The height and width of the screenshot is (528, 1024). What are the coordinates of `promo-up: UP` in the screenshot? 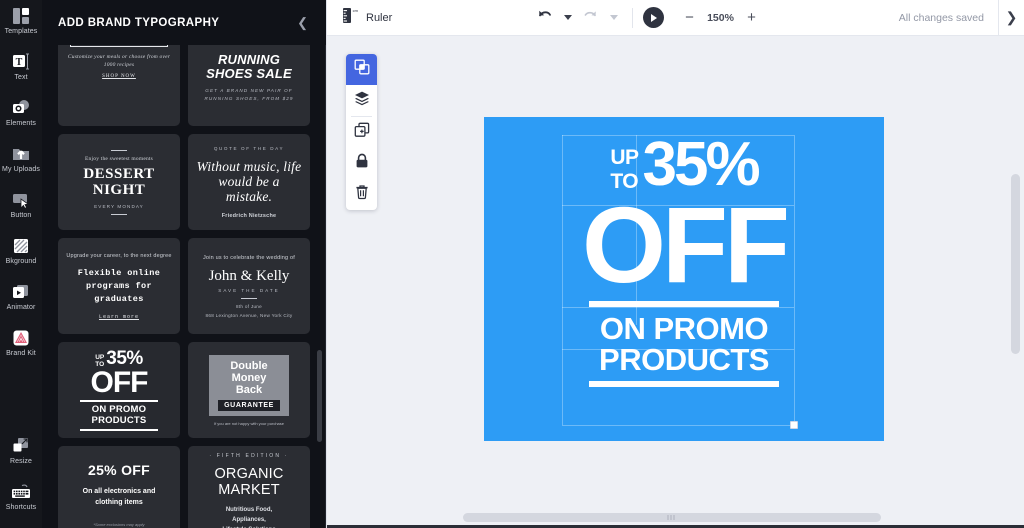 It's located at (100, 357).